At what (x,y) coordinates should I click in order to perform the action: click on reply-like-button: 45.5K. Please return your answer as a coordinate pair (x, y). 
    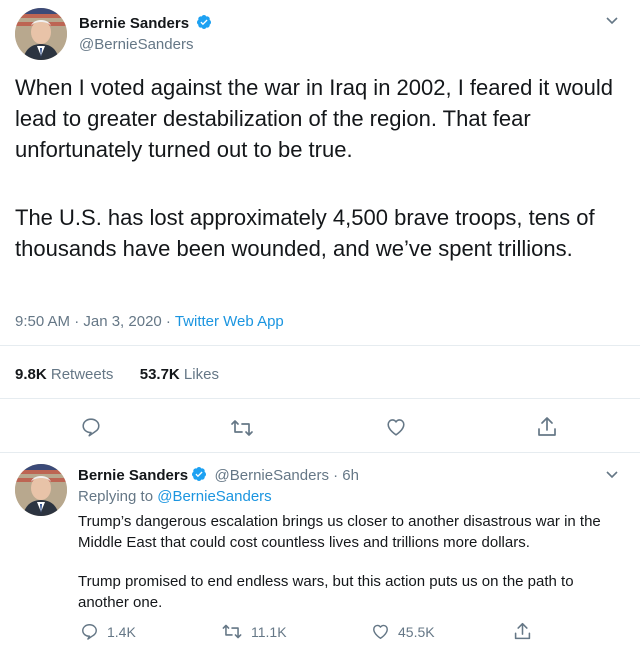
    Looking at the image, I should click on (403, 631).